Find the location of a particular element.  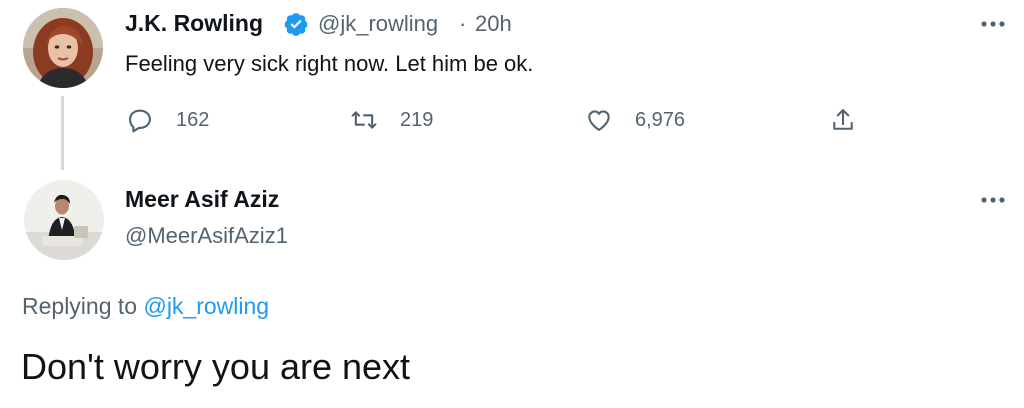

profile-photo-meer-asif-aziz is located at coordinates (64, 220).